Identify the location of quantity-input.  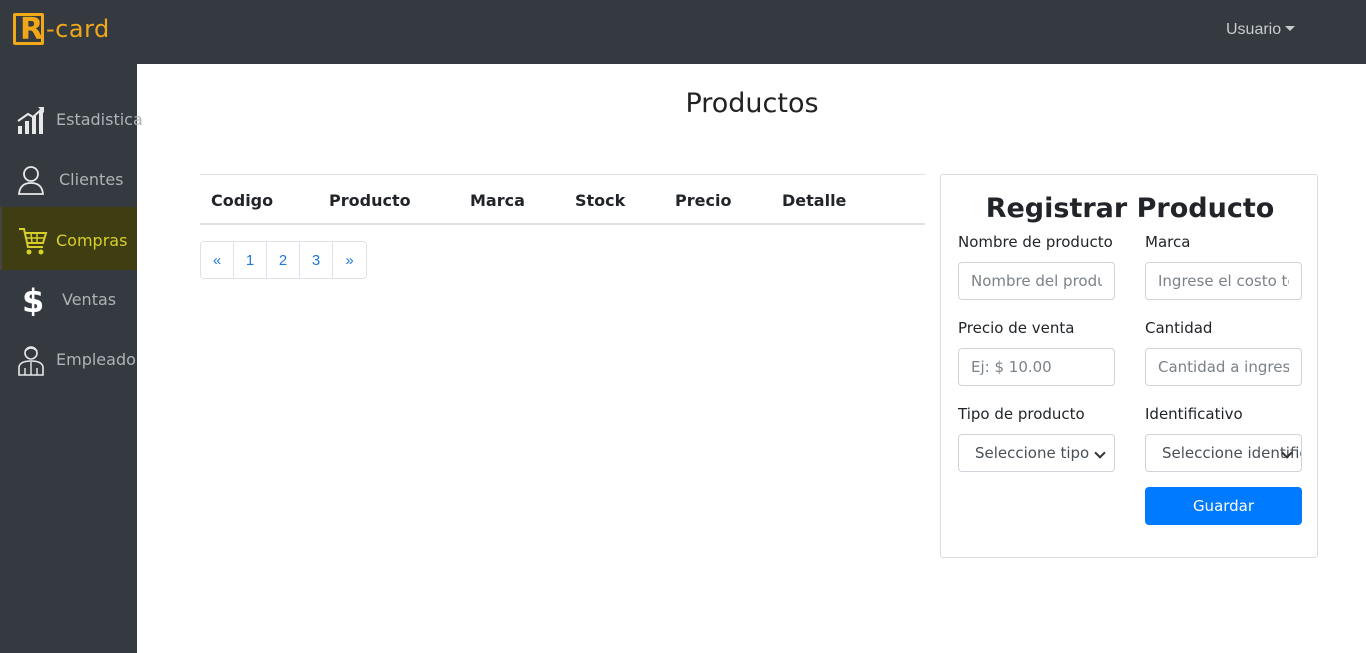
(1223, 367).